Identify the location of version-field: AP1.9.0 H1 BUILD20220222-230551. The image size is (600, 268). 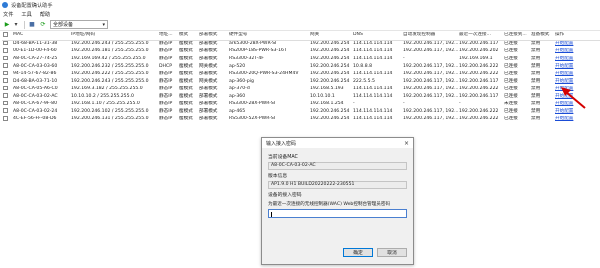
(337, 185).